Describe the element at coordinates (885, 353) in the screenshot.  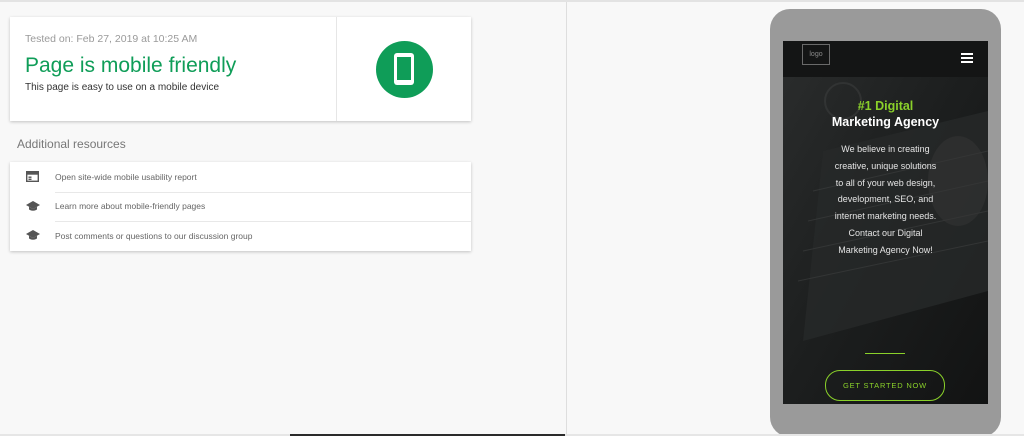
I see `hero-divider` at that location.